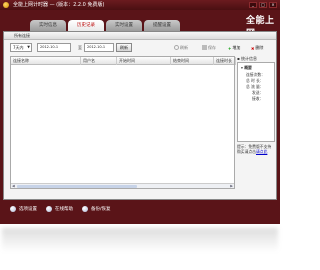 The height and width of the screenshot is (270, 320). I want to click on maximize-button: □, so click(263, 5).